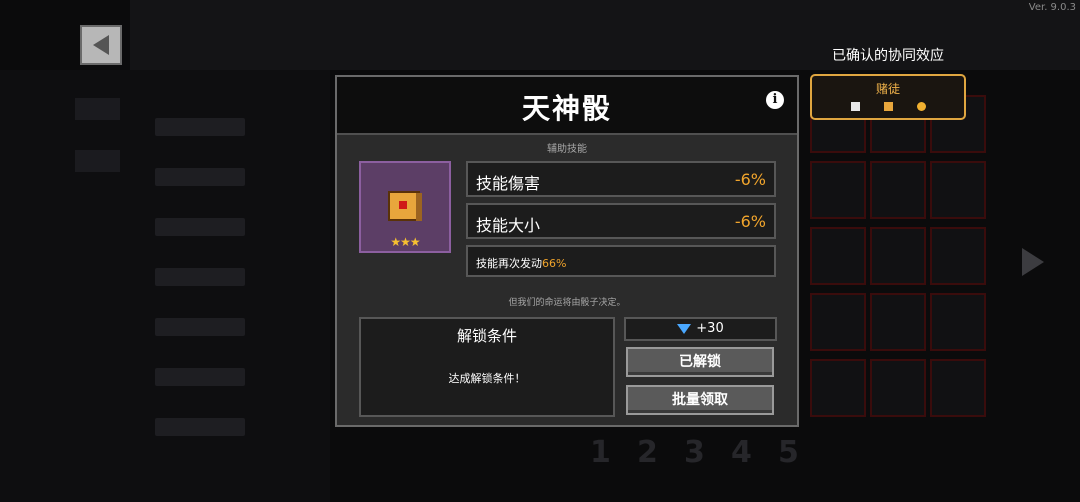 The width and height of the screenshot is (1080, 502). Describe the element at coordinates (600, 452) in the screenshot. I see `page-number: 1` at that location.